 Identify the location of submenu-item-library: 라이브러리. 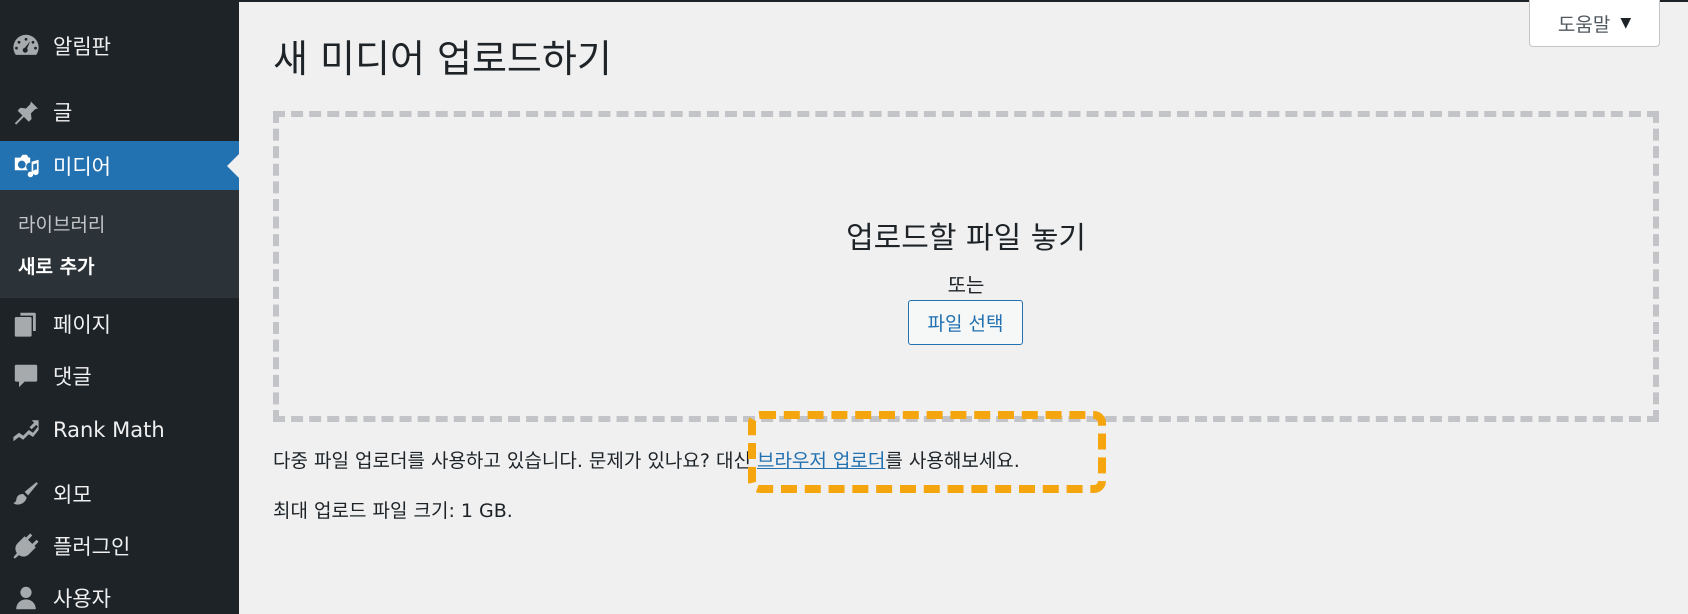
(61, 223).